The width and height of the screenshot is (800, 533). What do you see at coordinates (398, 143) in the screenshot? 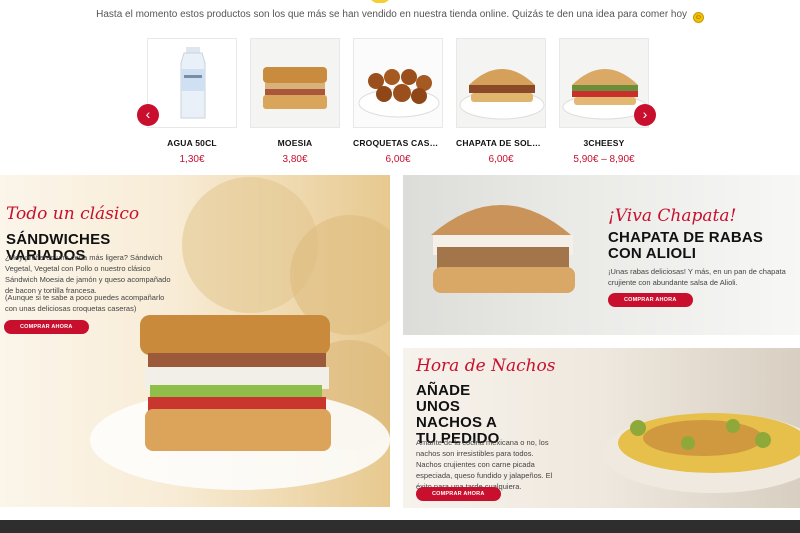
I see `product-name: CROQUETAS CASERAS` at bounding box center [398, 143].